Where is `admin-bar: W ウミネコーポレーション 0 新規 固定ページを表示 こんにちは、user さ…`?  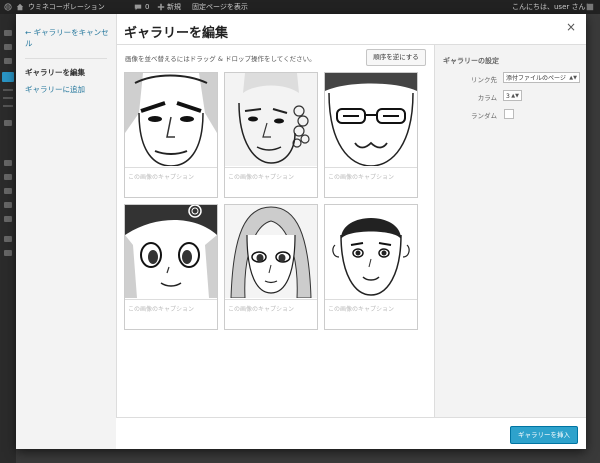
admin-bar: W ウミネコーポレーション 0 新規 固定ページを表示 こんにちは、user さ… is located at coordinates (300, 7).